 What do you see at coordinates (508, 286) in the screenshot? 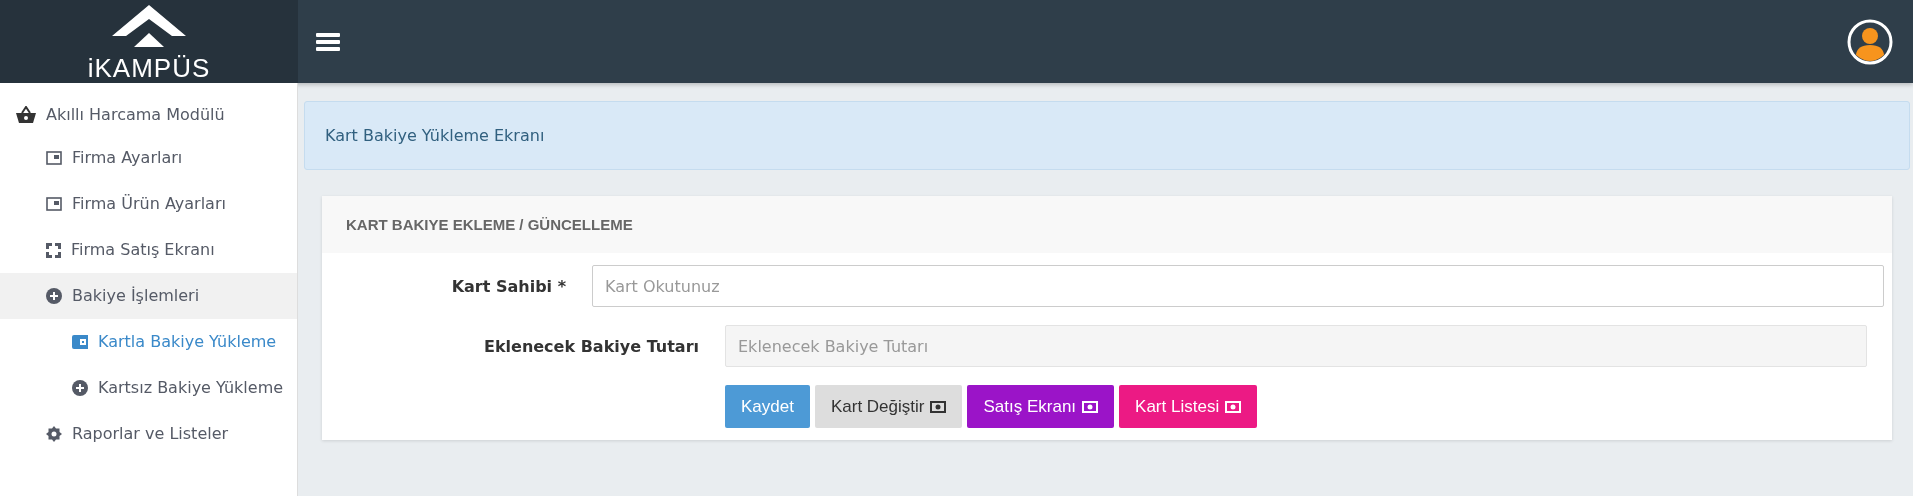
I see `field-label: Kart Sahibi *` at bounding box center [508, 286].